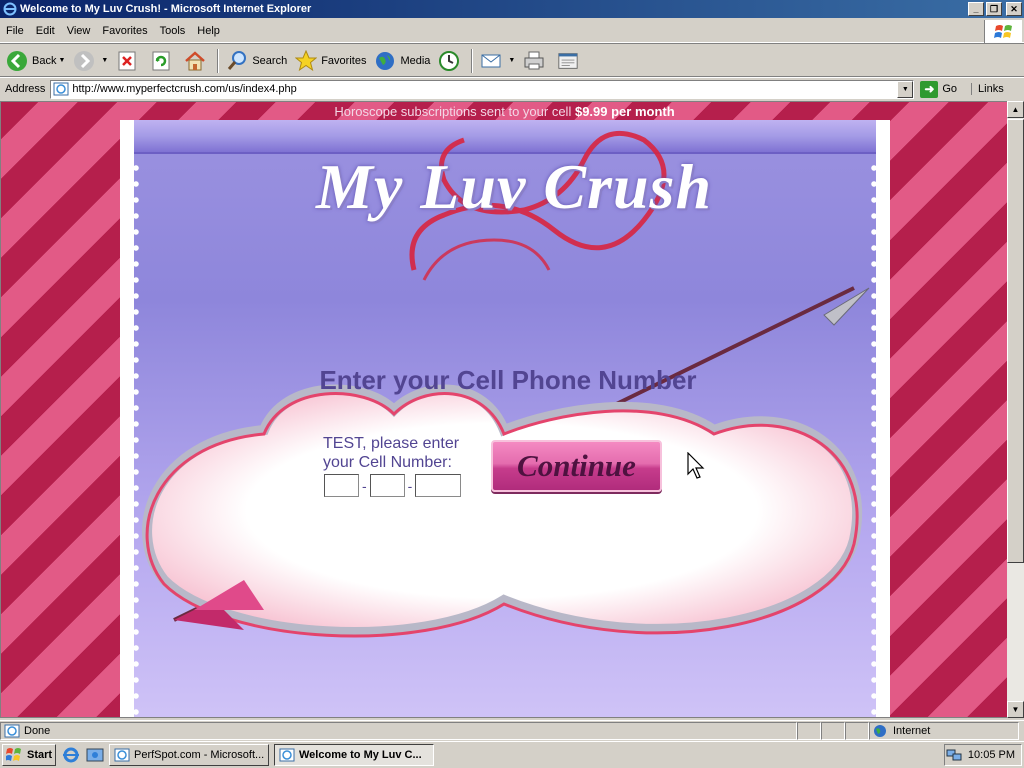 The width and height of the screenshot is (1024, 768). I want to click on system-tray: 10:05 PM, so click(983, 755).